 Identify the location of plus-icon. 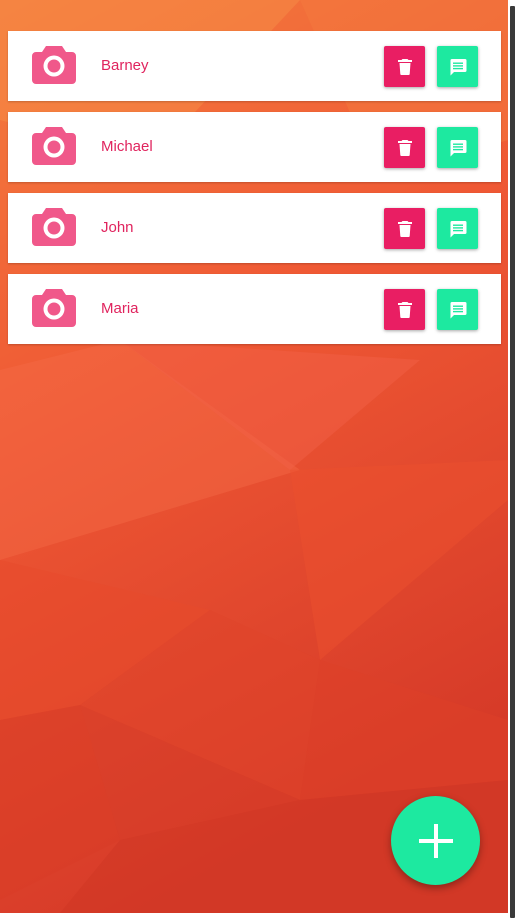
(435, 840).